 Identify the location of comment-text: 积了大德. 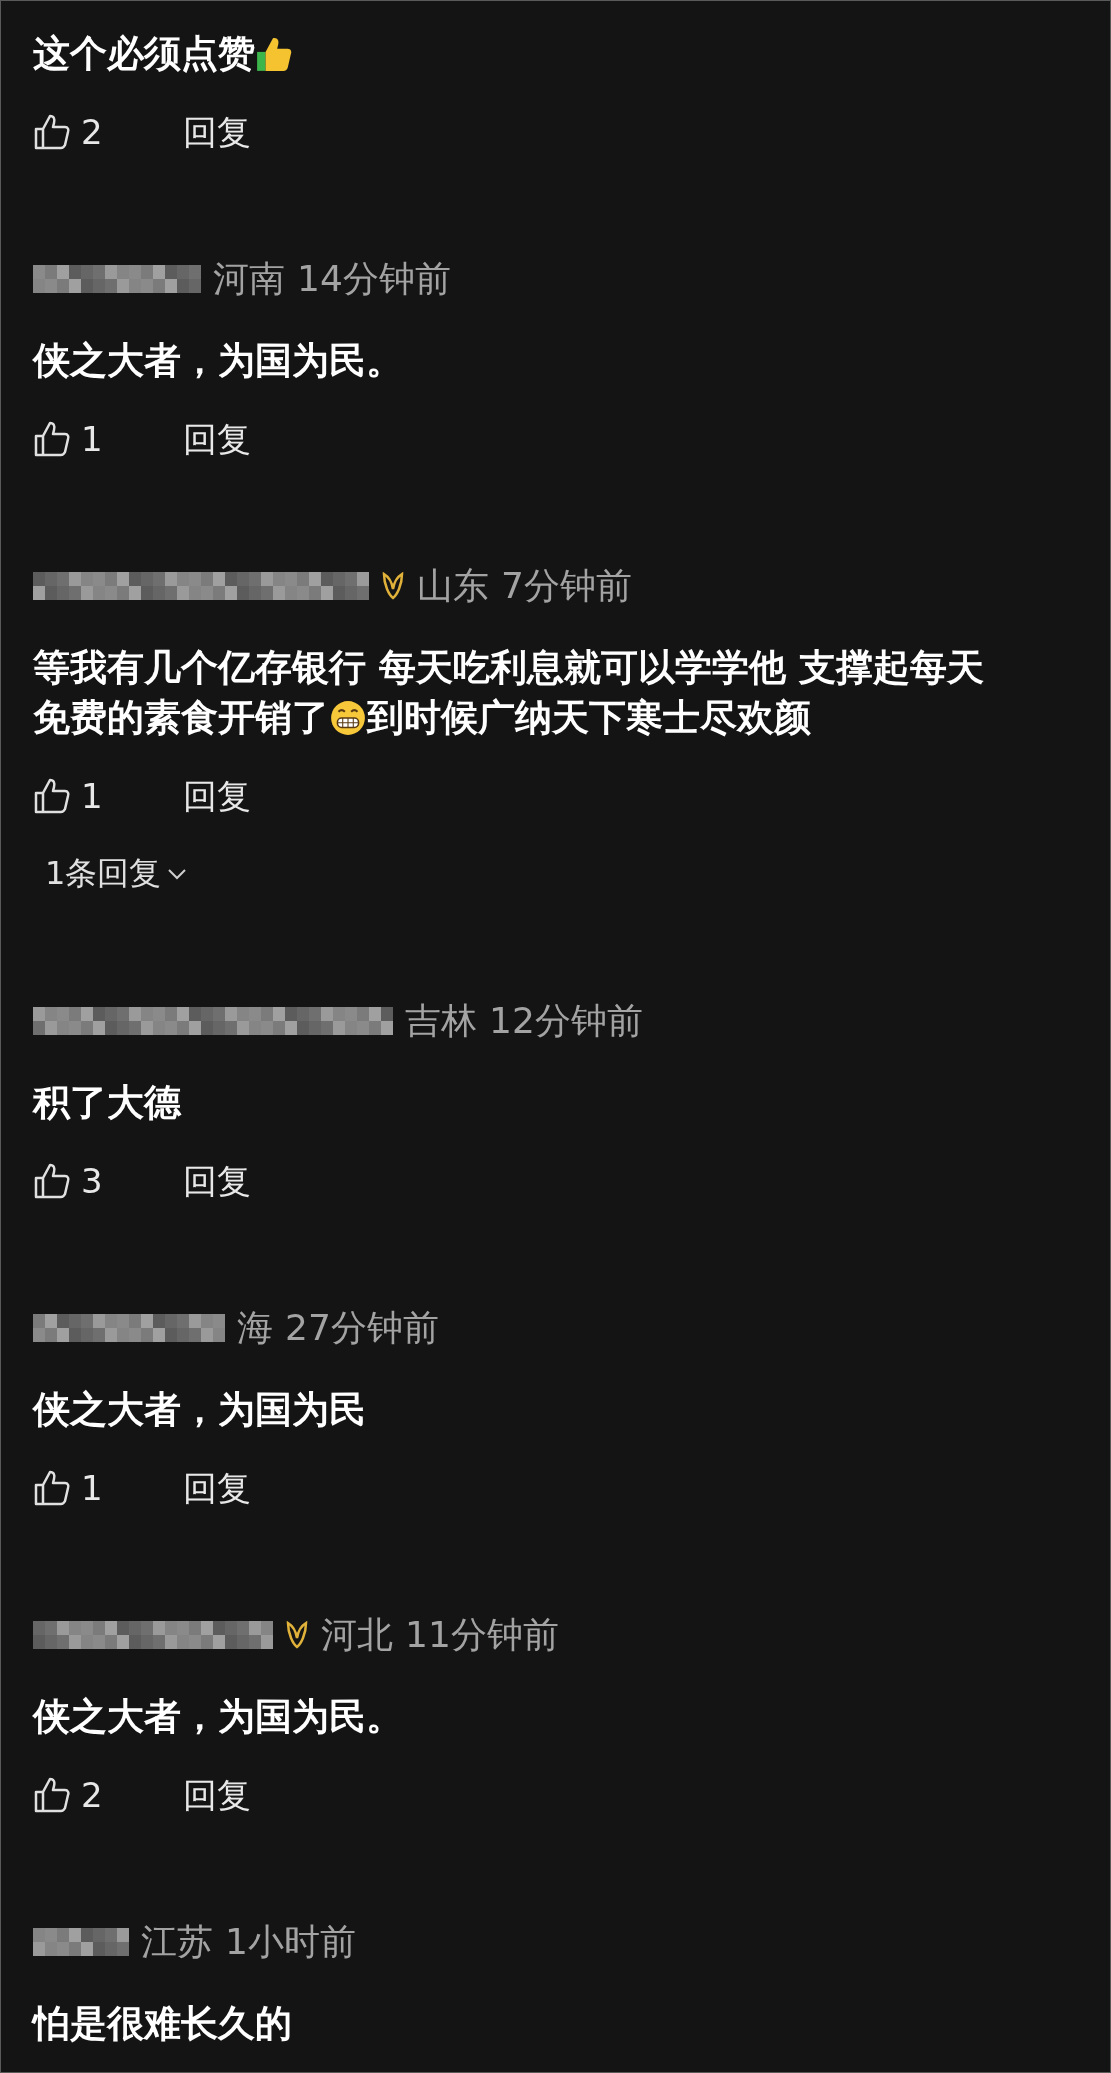
(107, 1103).